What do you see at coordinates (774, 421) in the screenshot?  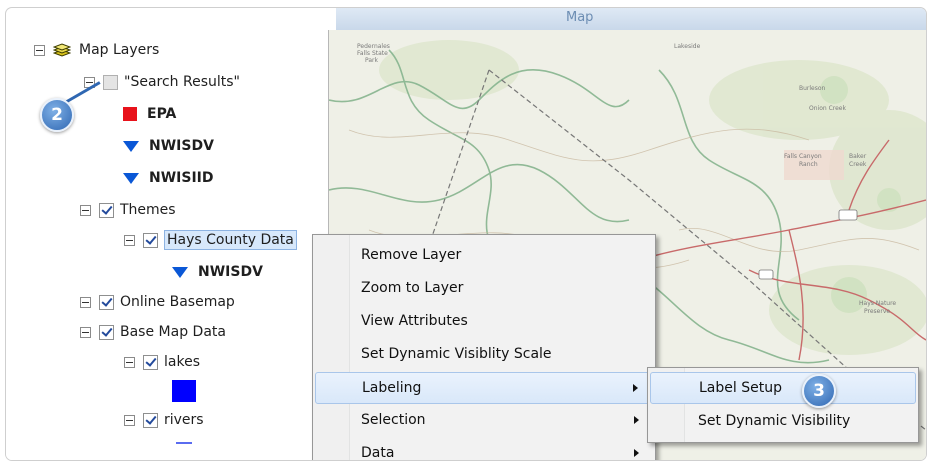 I see `menu-item-label: Set Dynamic Visibility` at bounding box center [774, 421].